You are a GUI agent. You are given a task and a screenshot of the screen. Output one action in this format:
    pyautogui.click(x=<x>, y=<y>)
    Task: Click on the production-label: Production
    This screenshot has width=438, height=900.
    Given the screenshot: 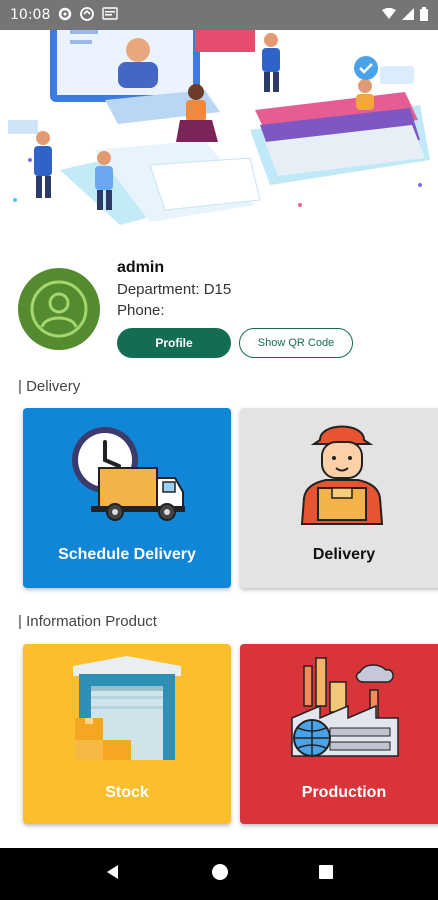 What is the action you would take?
    pyautogui.click(x=344, y=792)
    